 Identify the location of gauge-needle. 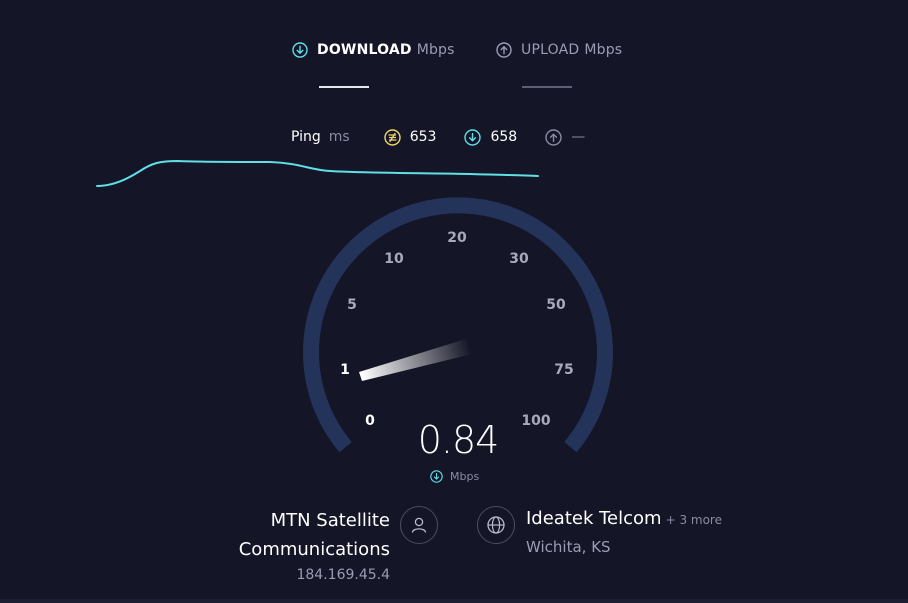
(415, 359).